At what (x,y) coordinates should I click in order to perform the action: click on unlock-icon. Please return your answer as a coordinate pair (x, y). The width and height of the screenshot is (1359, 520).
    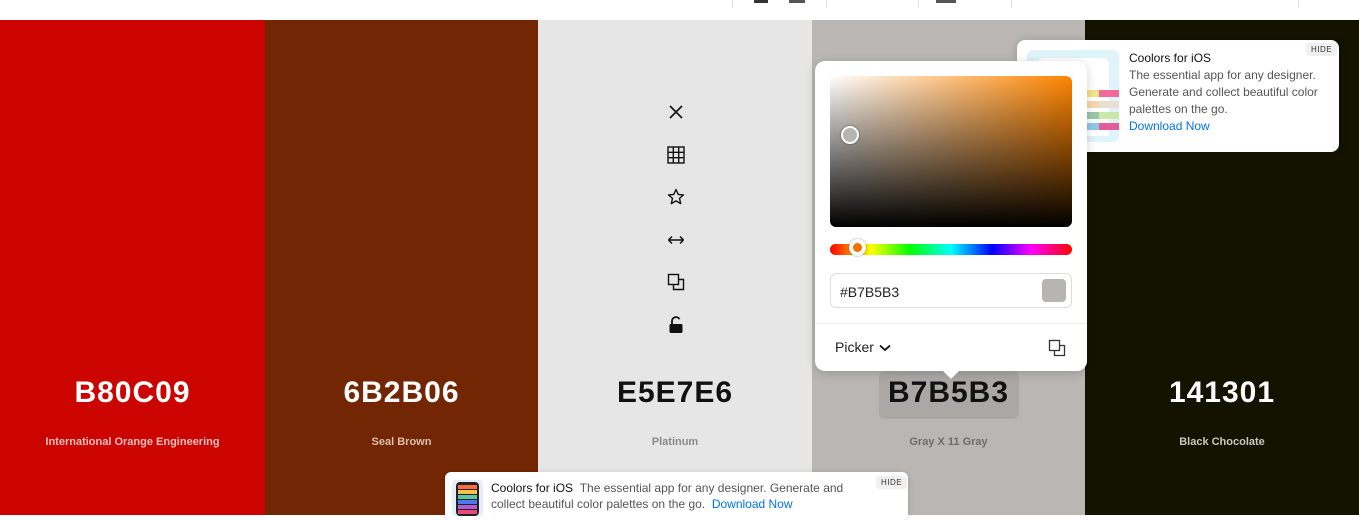
    Looking at the image, I should click on (676, 325).